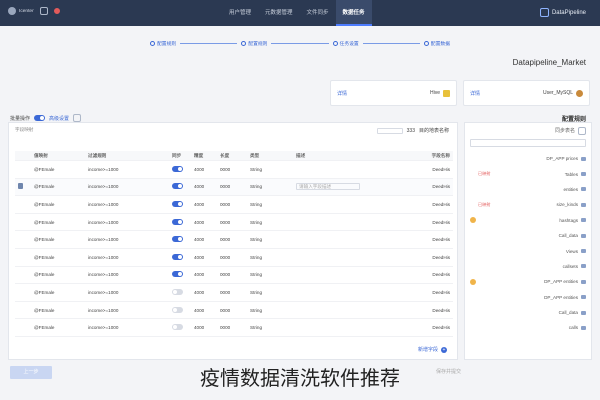 The image size is (600, 400). Describe the element at coordinates (40, 118) in the screenshot. I see `batch-toggle` at that location.